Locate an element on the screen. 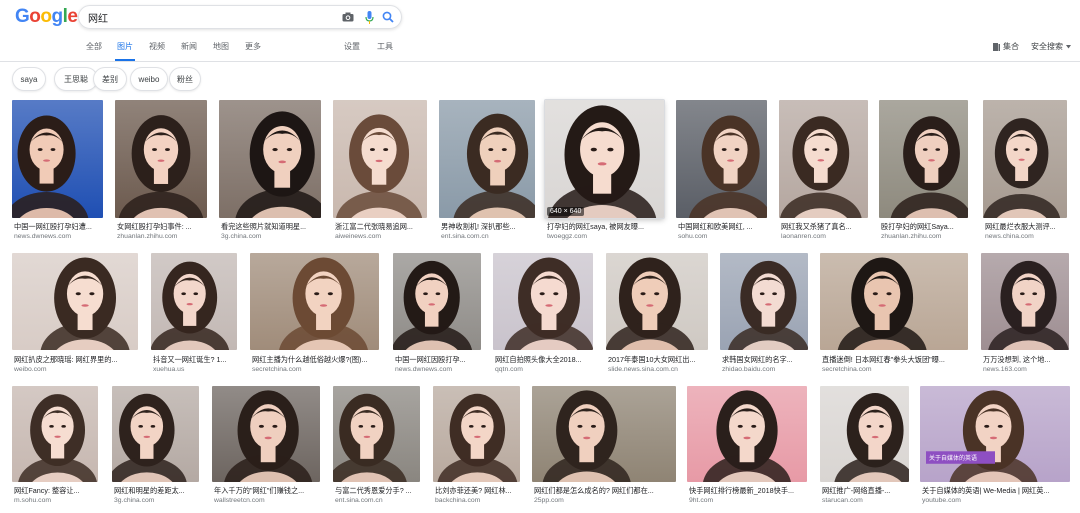 This screenshot has height=513, width=1080. collections-icon is located at coordinates (996, 46).